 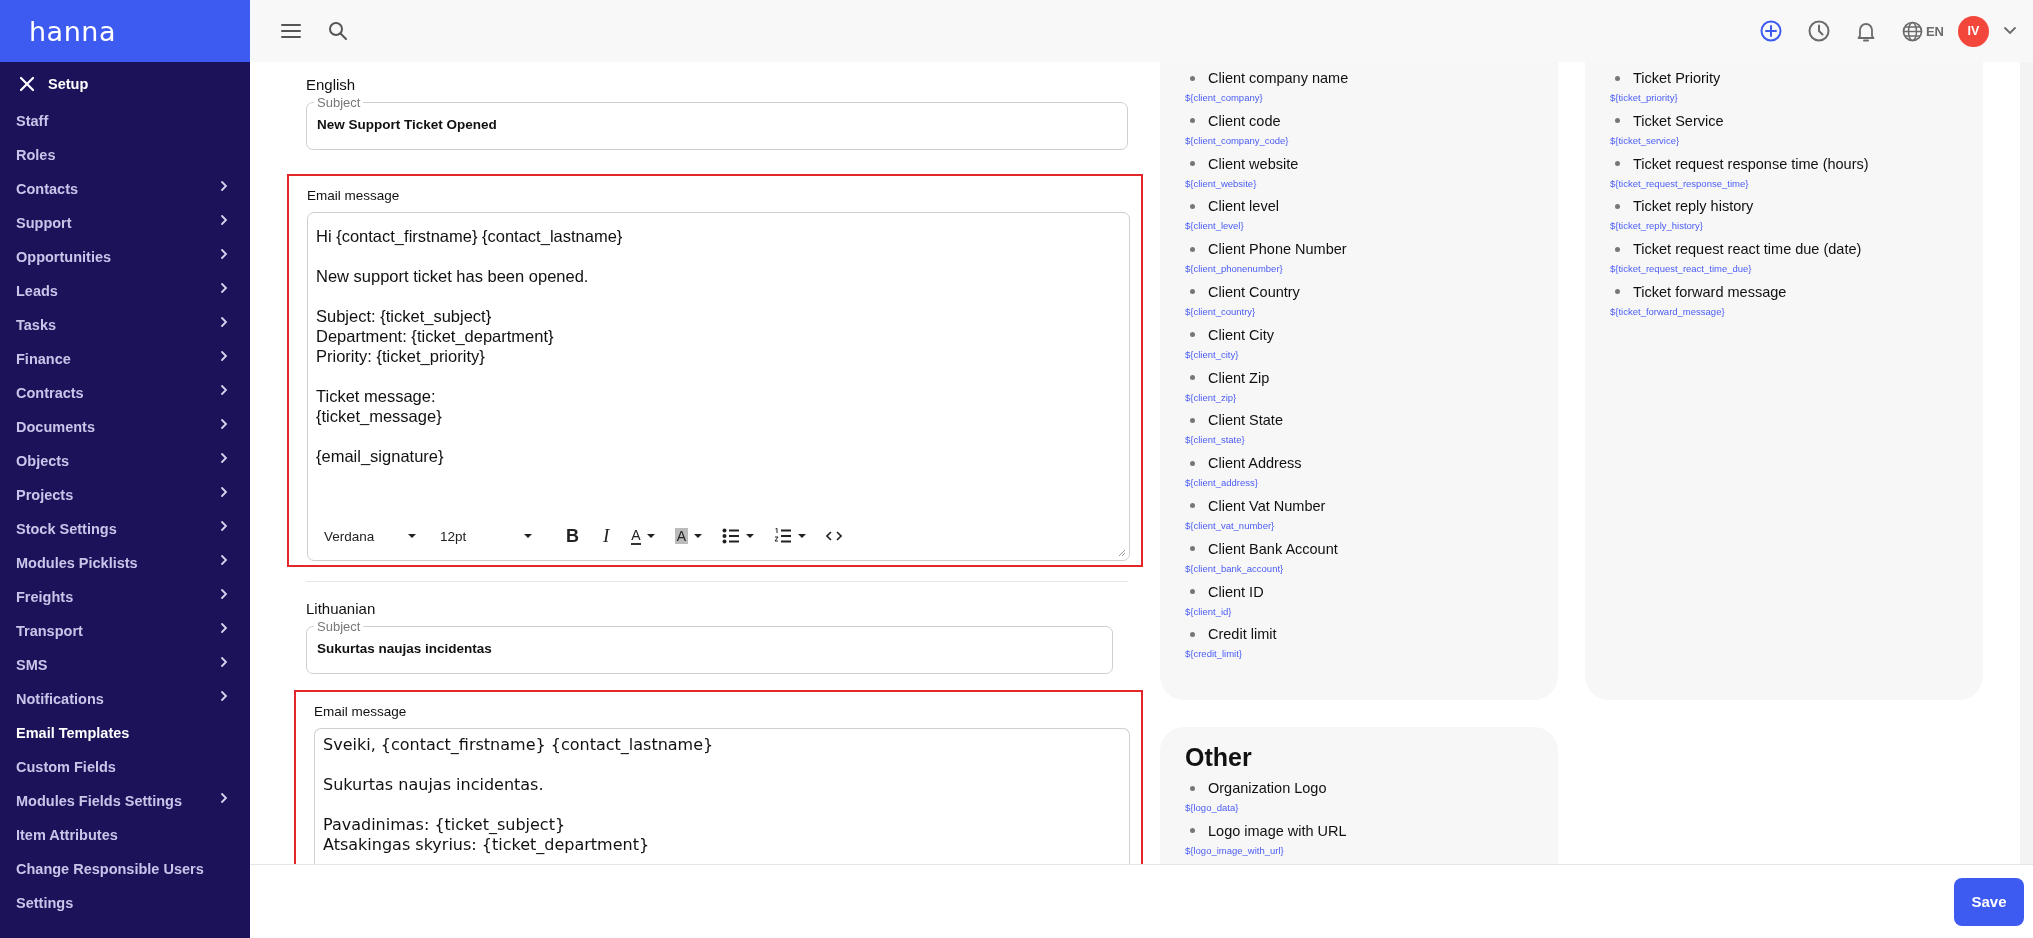 What do you see at coordinates (125, 631) in the screenshot?
I see `sidebar-item: Transport` at bounding box center [125, 631].